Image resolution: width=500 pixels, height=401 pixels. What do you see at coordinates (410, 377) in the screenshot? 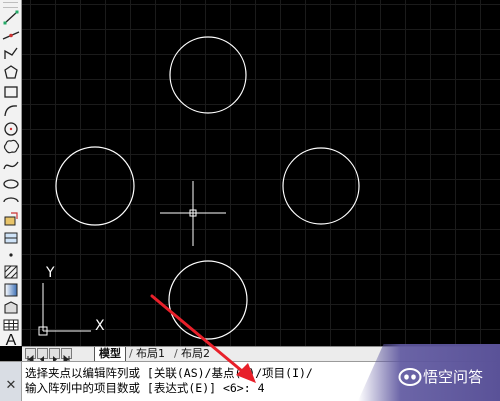
I see `wukong-logo-icon` at bounding box center [410, 377].